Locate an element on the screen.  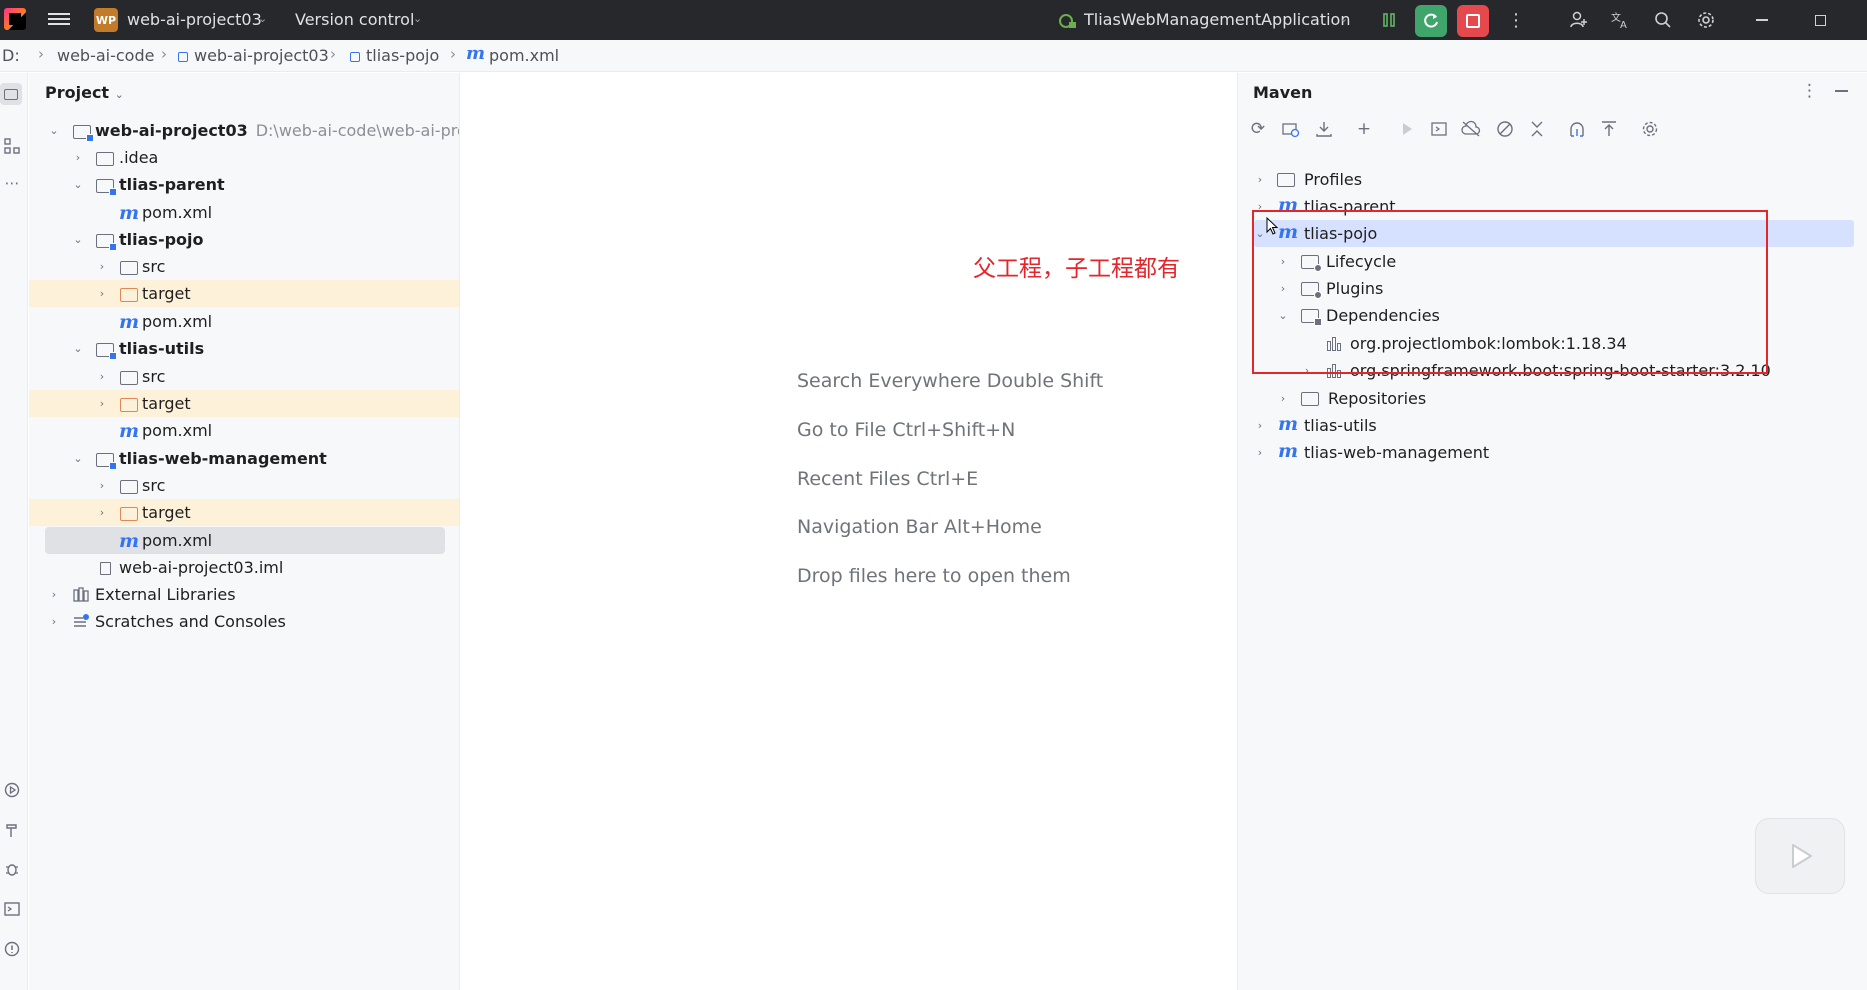
problems-icon is located at coordinates (12, 949).